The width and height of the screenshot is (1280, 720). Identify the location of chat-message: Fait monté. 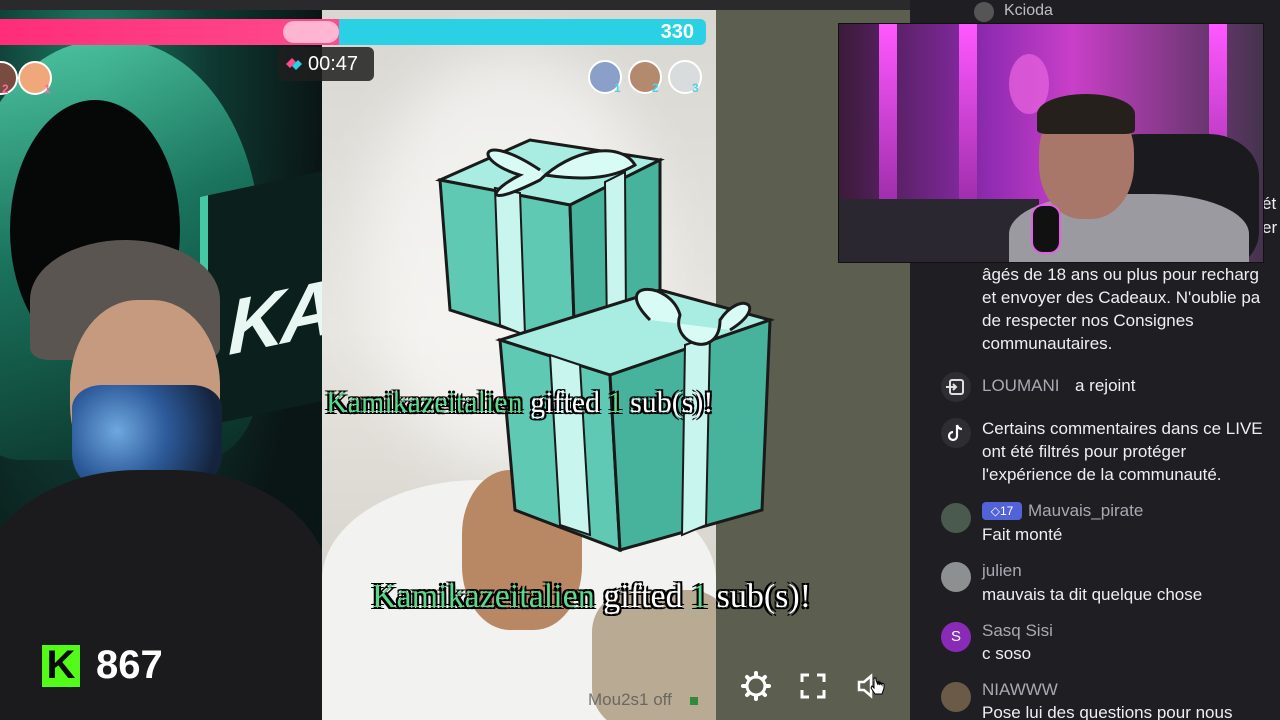
(1022, 534).